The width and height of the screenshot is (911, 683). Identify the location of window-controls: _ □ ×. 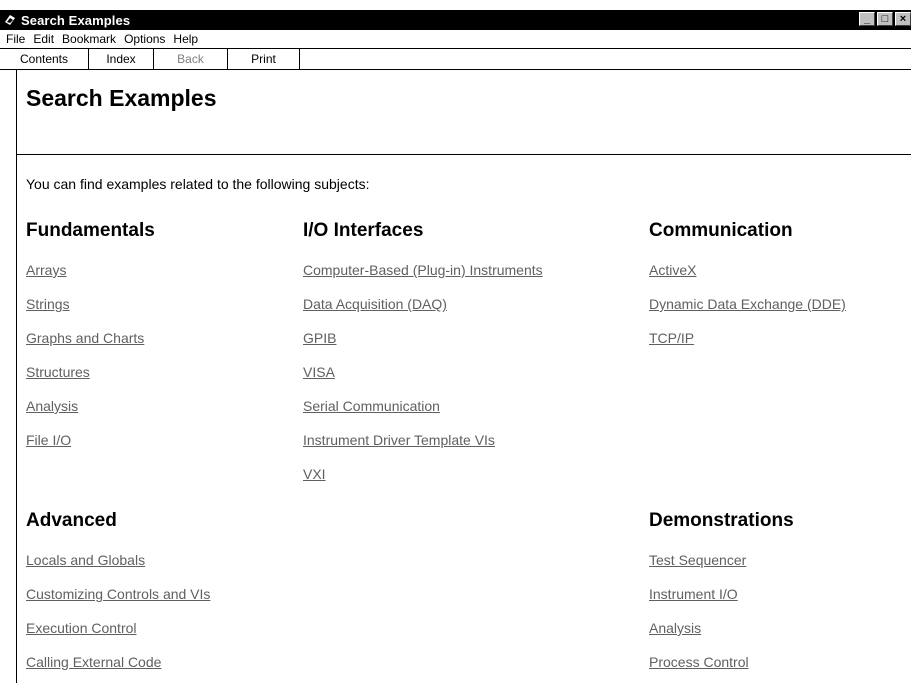
(884, 19).